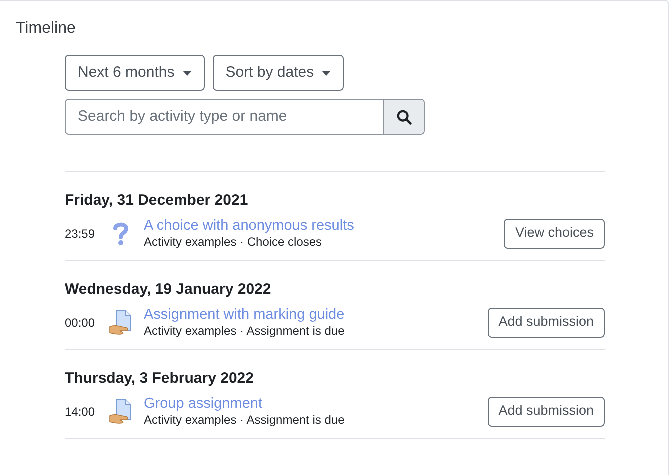  I want to click on filter-dropdown: Next 6 months, so click(135, 73).